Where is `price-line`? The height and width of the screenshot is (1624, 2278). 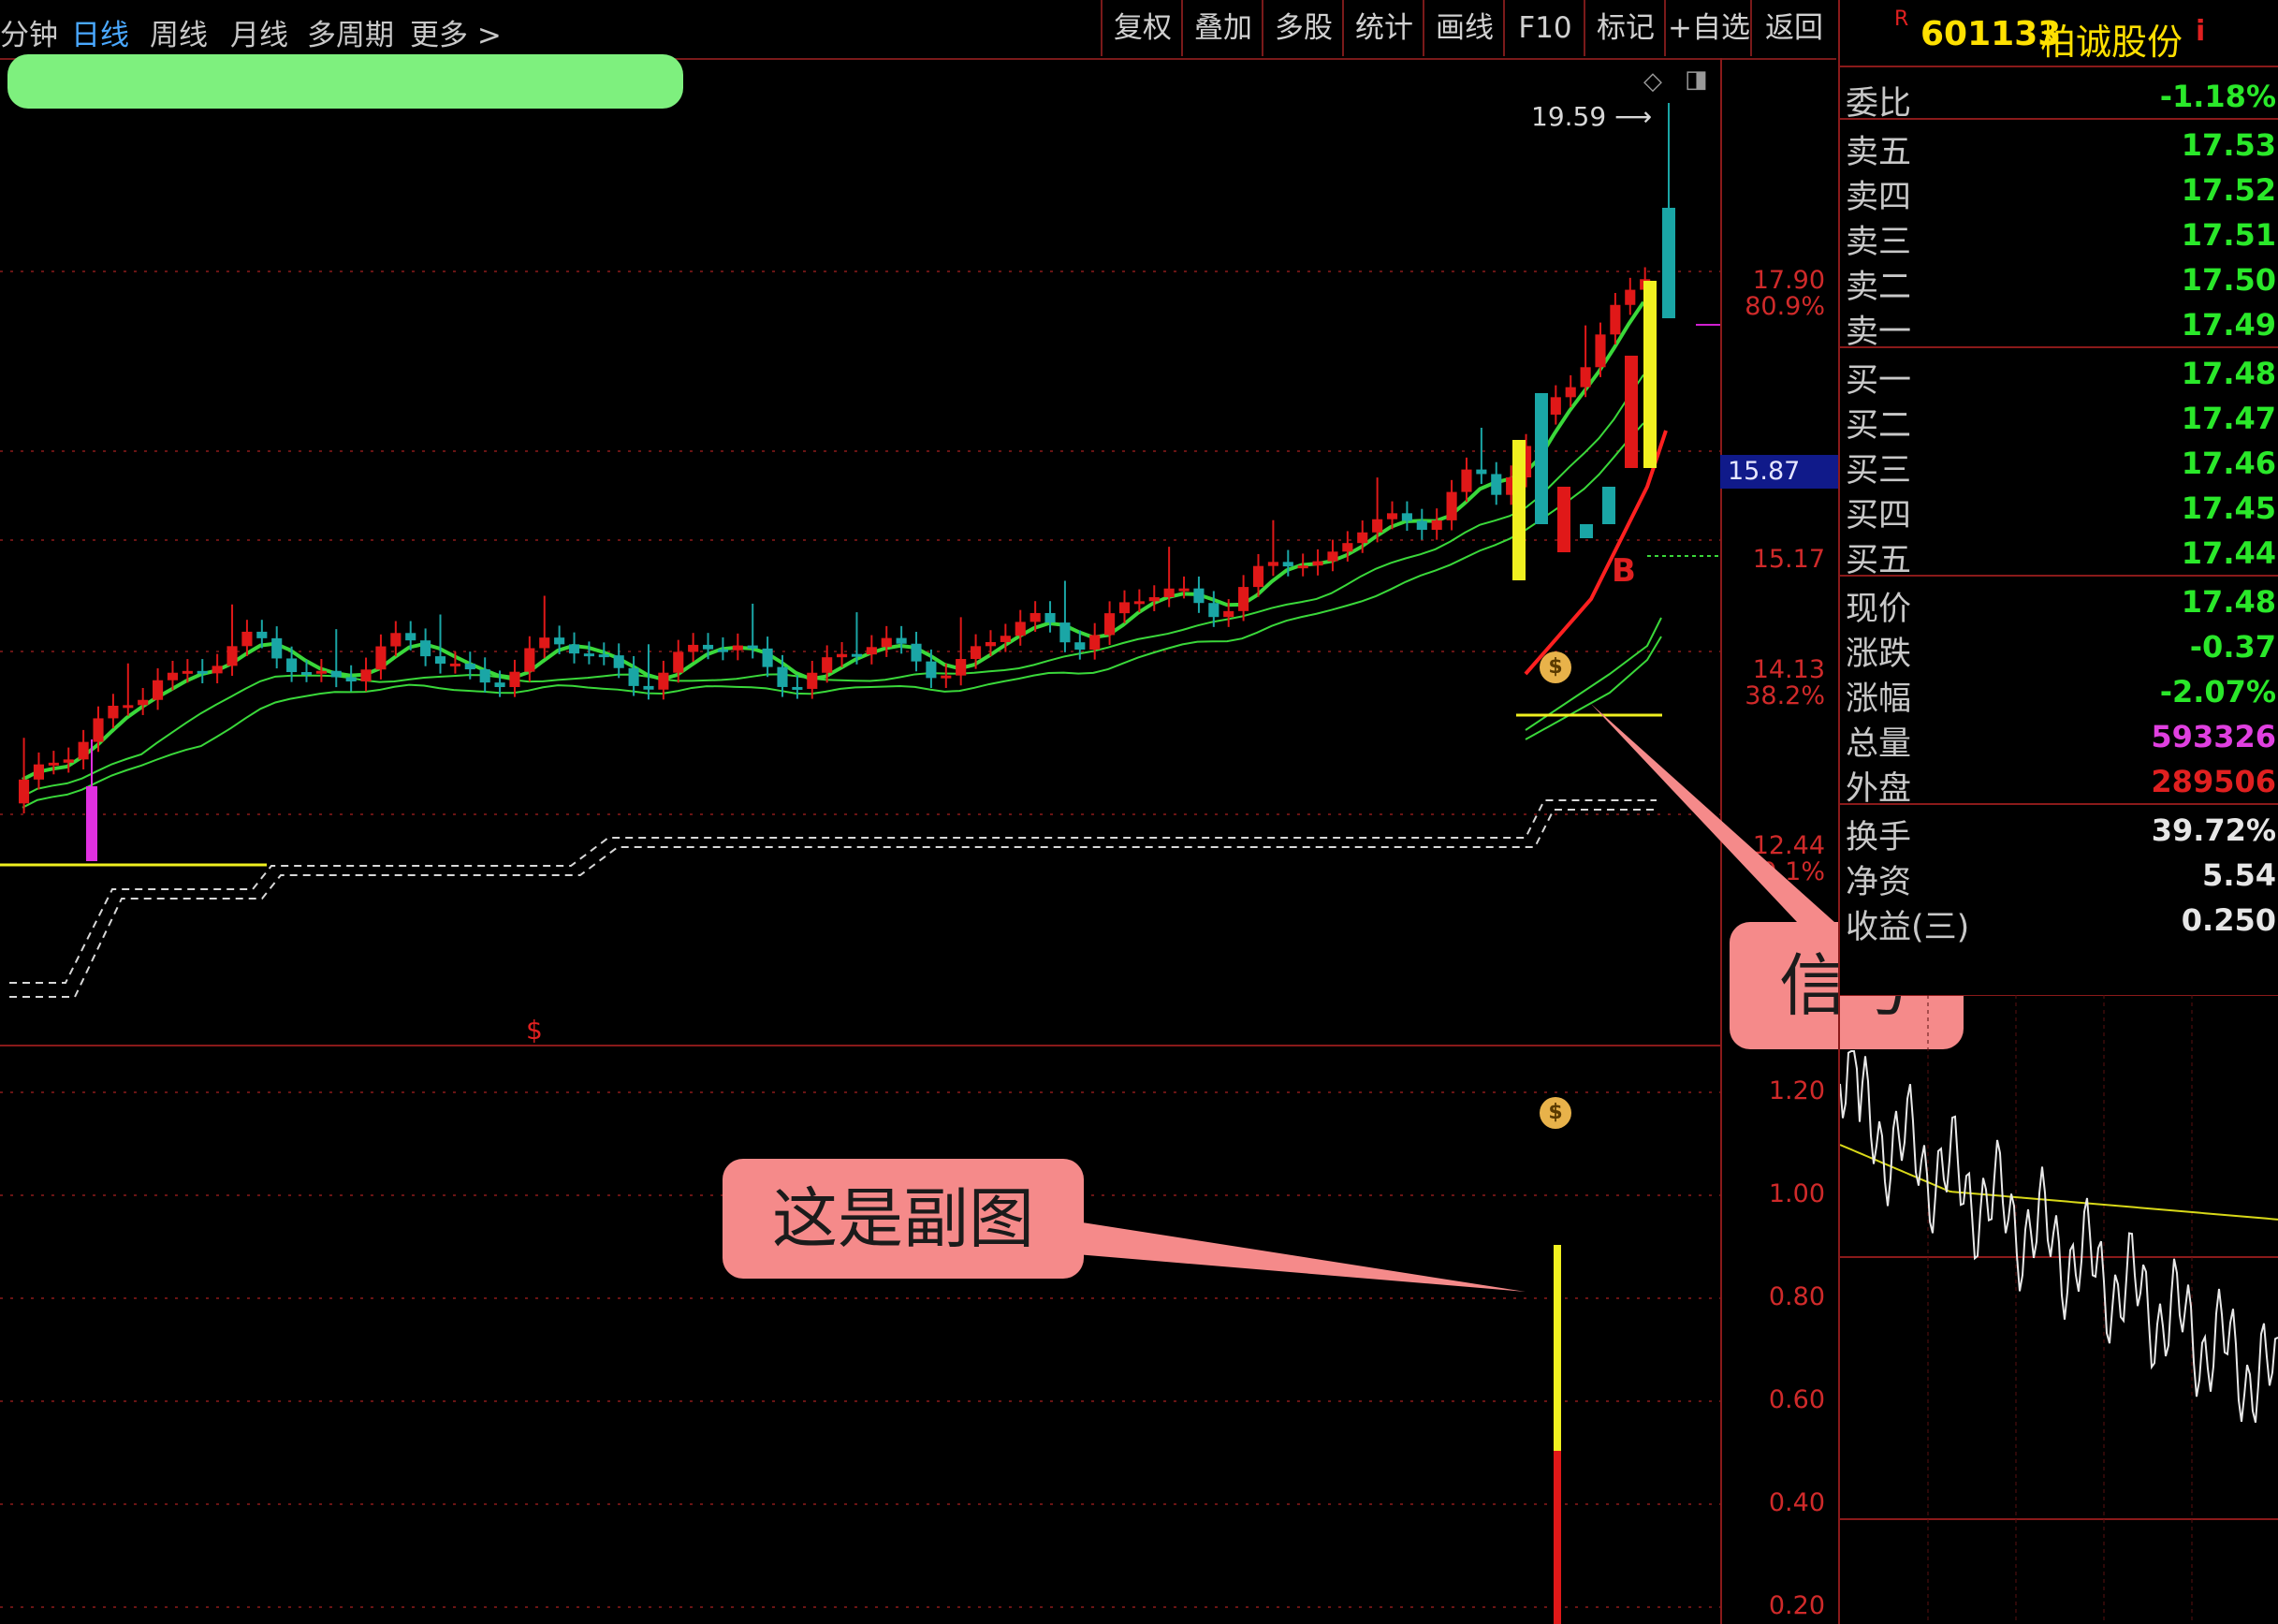
price-line is located at coordinates (2059, 1237).